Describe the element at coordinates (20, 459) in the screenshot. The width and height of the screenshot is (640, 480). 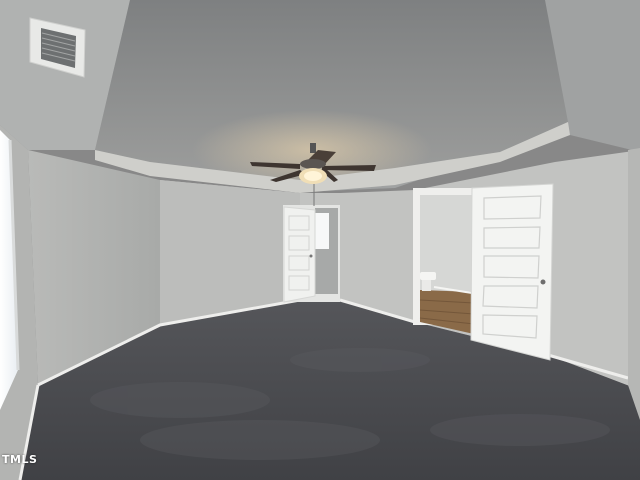
I see `watermark-text: TMLS` at that location.